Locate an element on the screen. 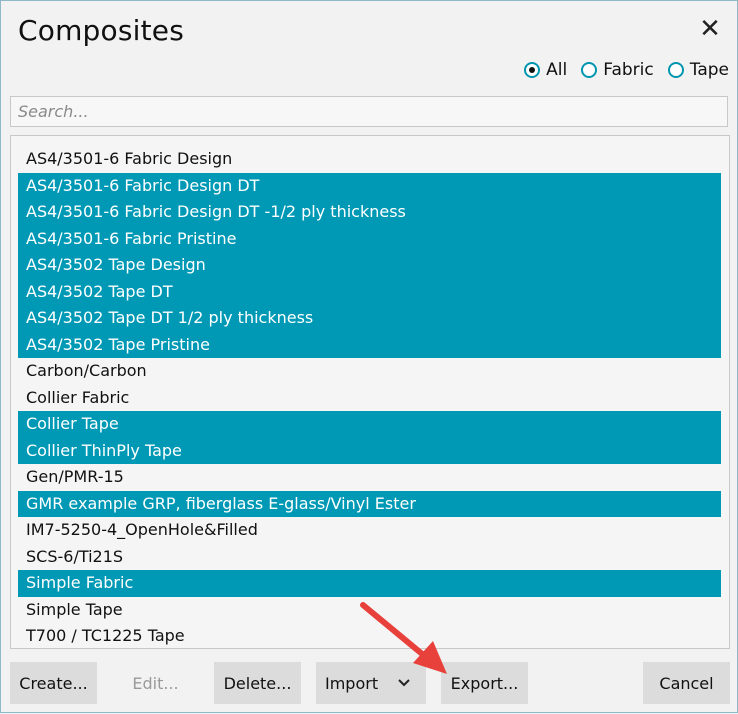 The width and height of the screenshot is (738, 714). list-item: Gen/PMR-15 is located at coordinates (369, 477).